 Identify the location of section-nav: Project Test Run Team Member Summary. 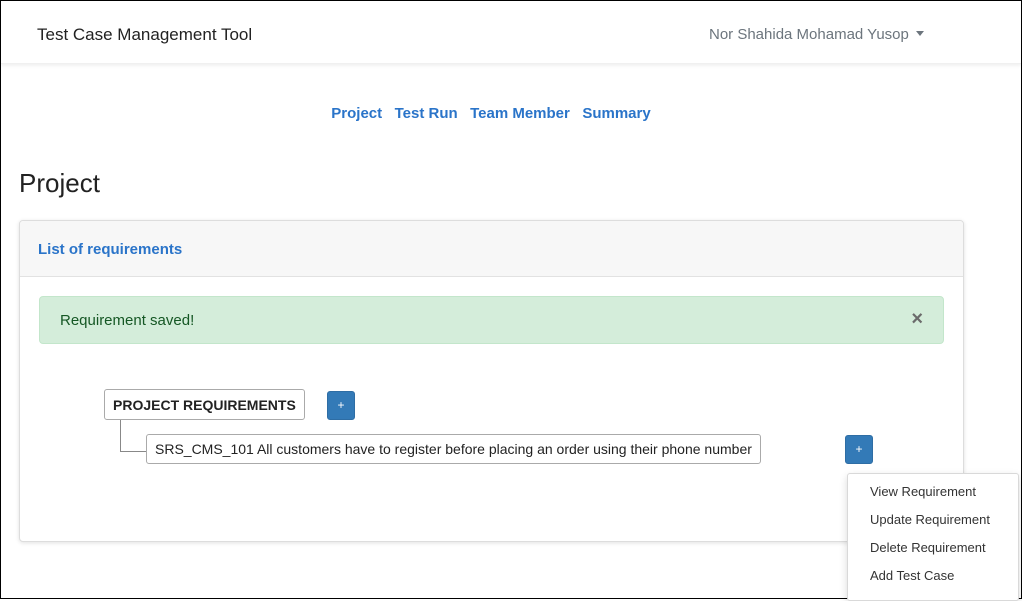
(511, 114).